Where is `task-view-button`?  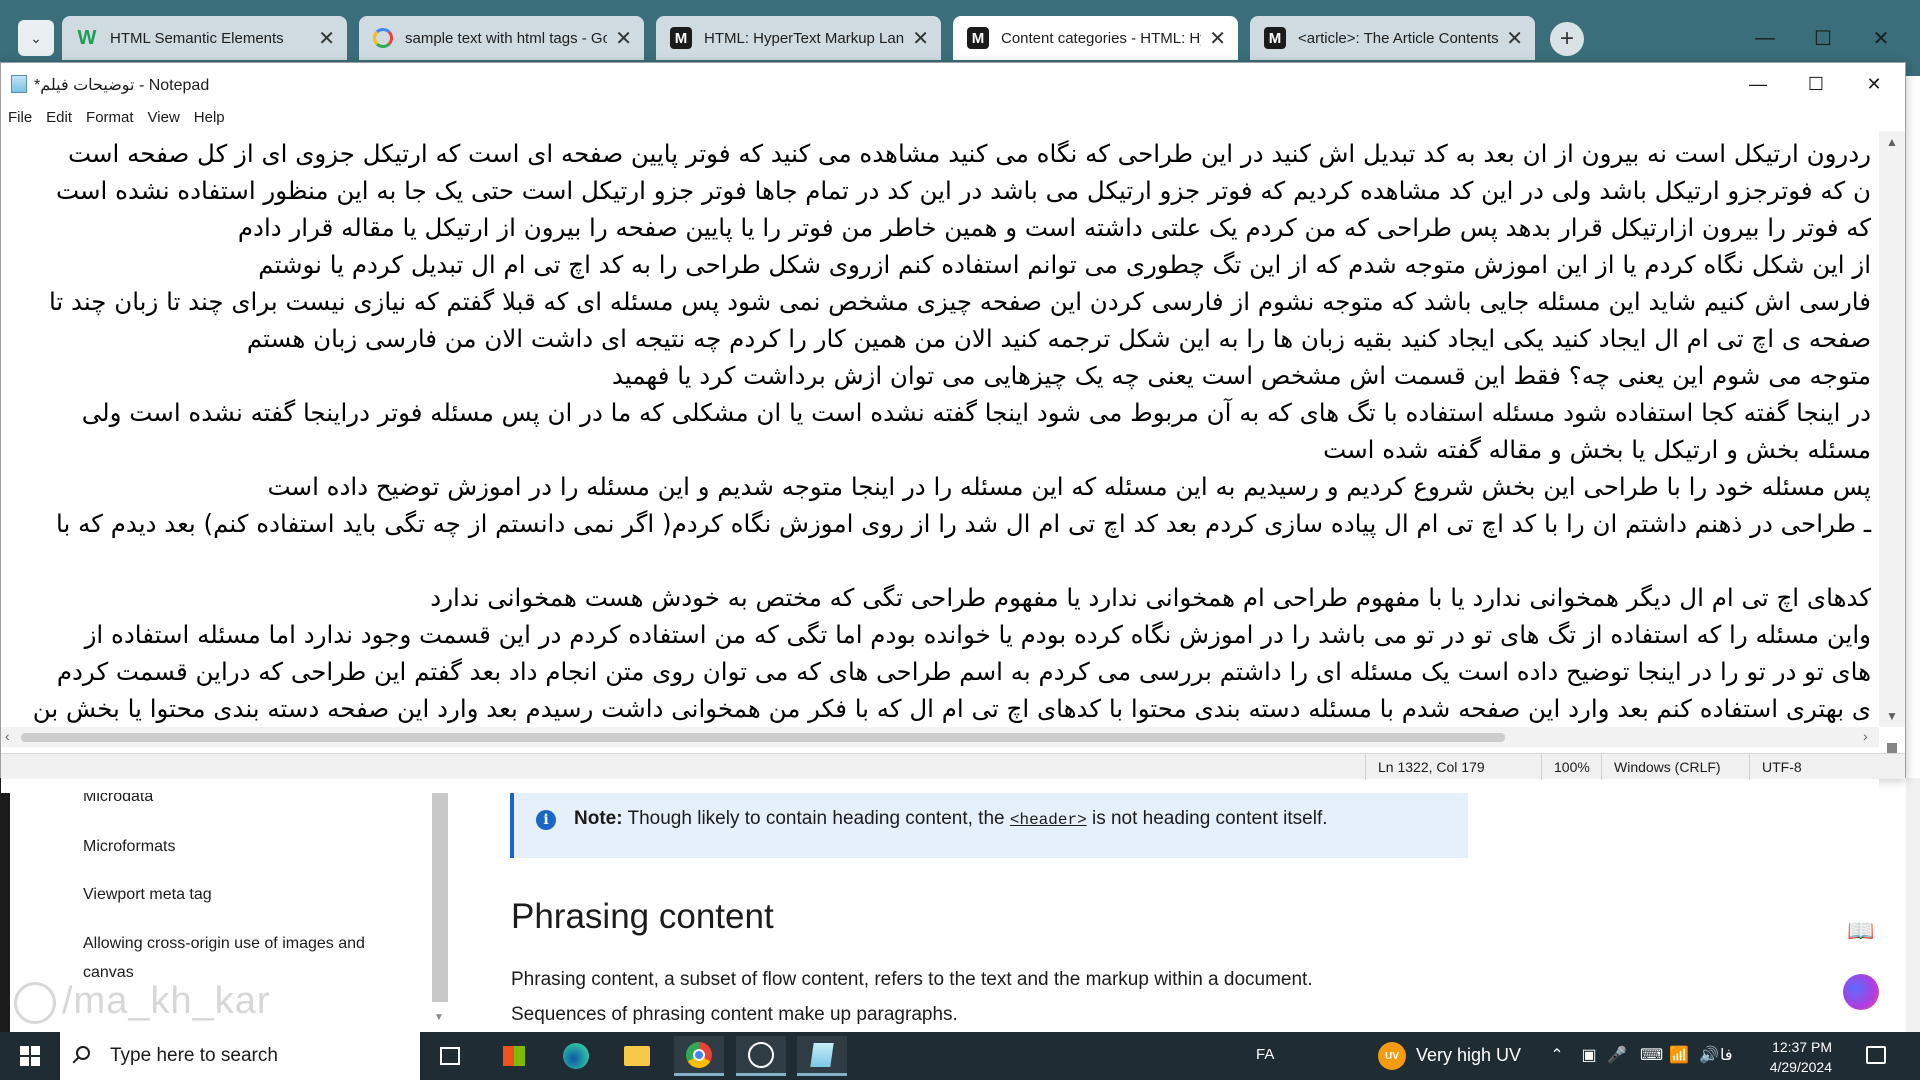
task-view-button is located at coordinates (450, 1056).